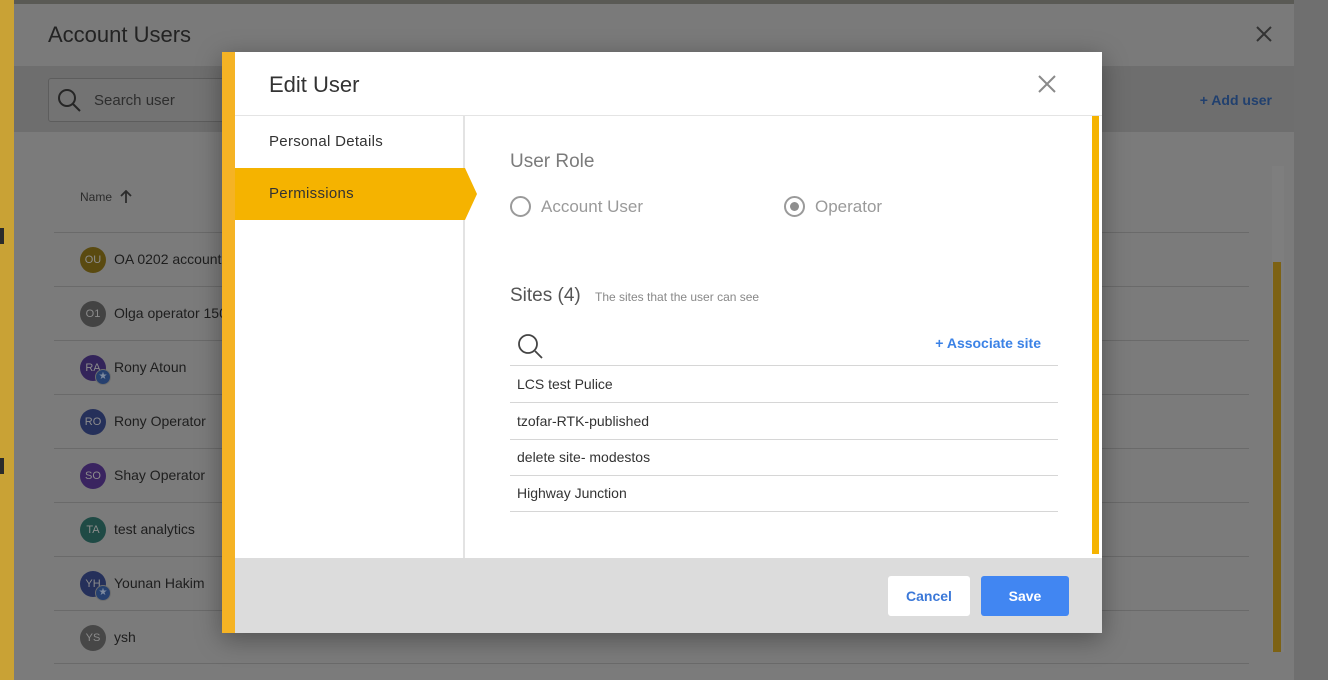  What do you see at coordinates (150, 367) in the screenshot?
I see `user-name: Rony Atoun` at bounding box center [150, 367].